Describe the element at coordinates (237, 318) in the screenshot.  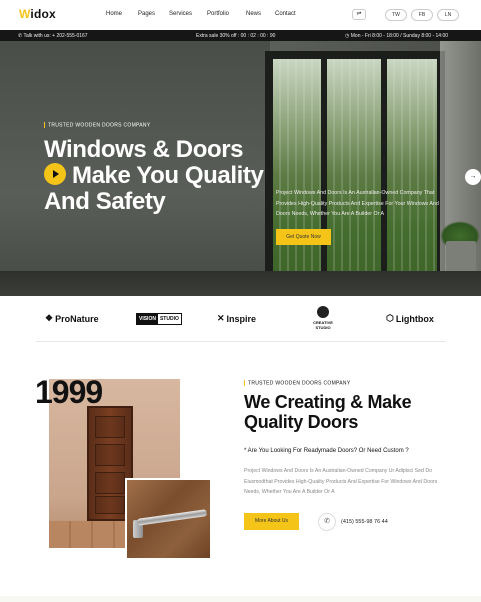
I see `brand-inspire: ✕ Inspire` at that location.